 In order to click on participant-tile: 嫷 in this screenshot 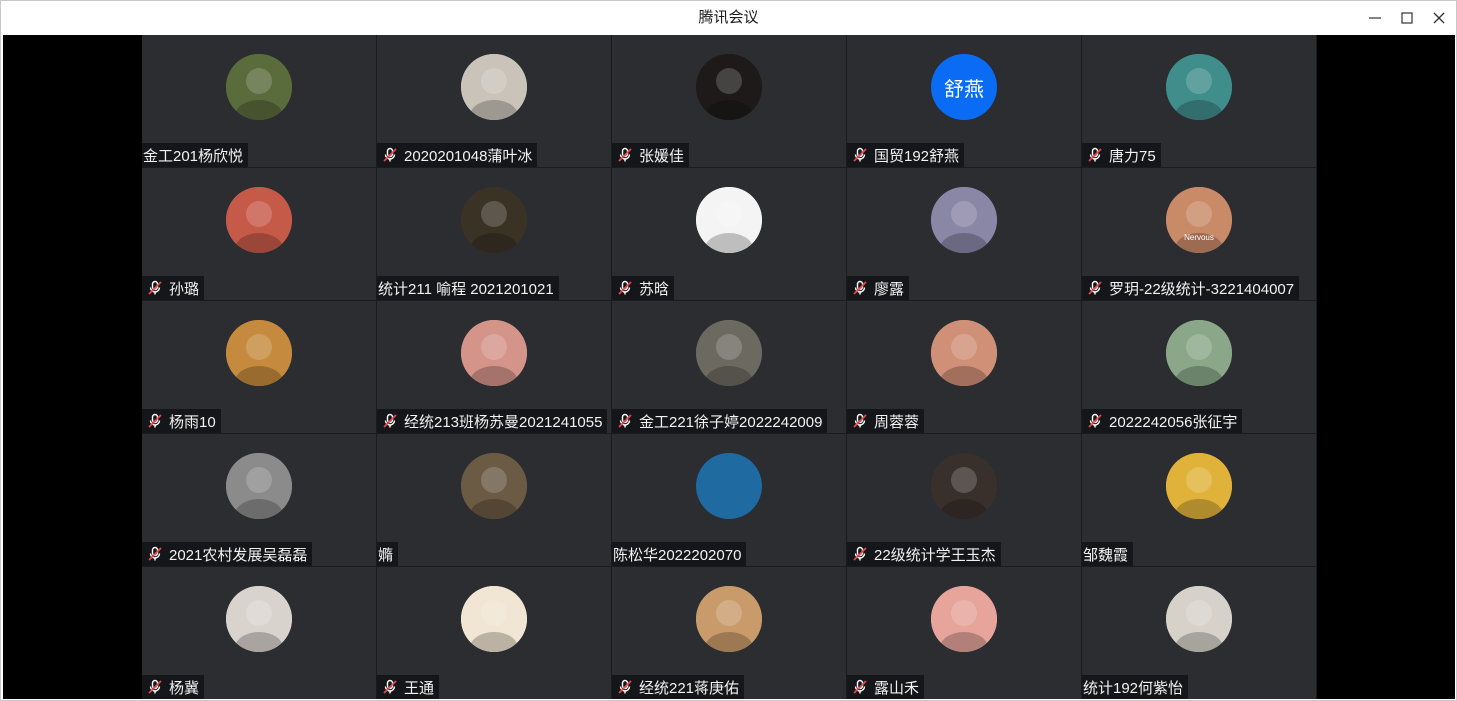, I will do `click(494, 500)`.